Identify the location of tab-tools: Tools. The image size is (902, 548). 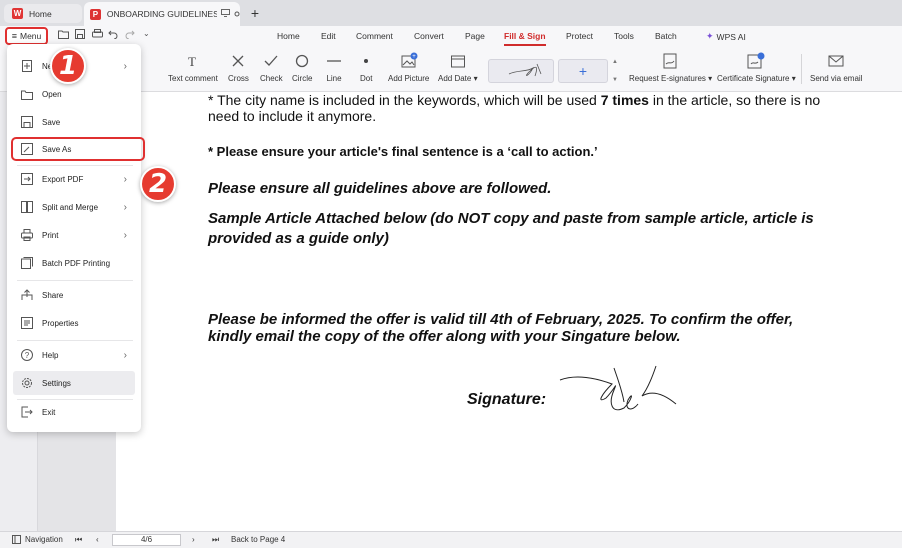
(624, 36).